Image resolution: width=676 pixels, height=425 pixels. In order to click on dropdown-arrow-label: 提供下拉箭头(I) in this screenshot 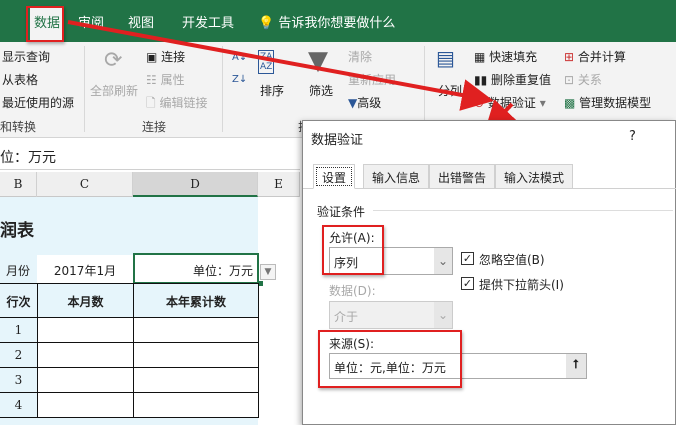, I will do `click(521, 285)`.